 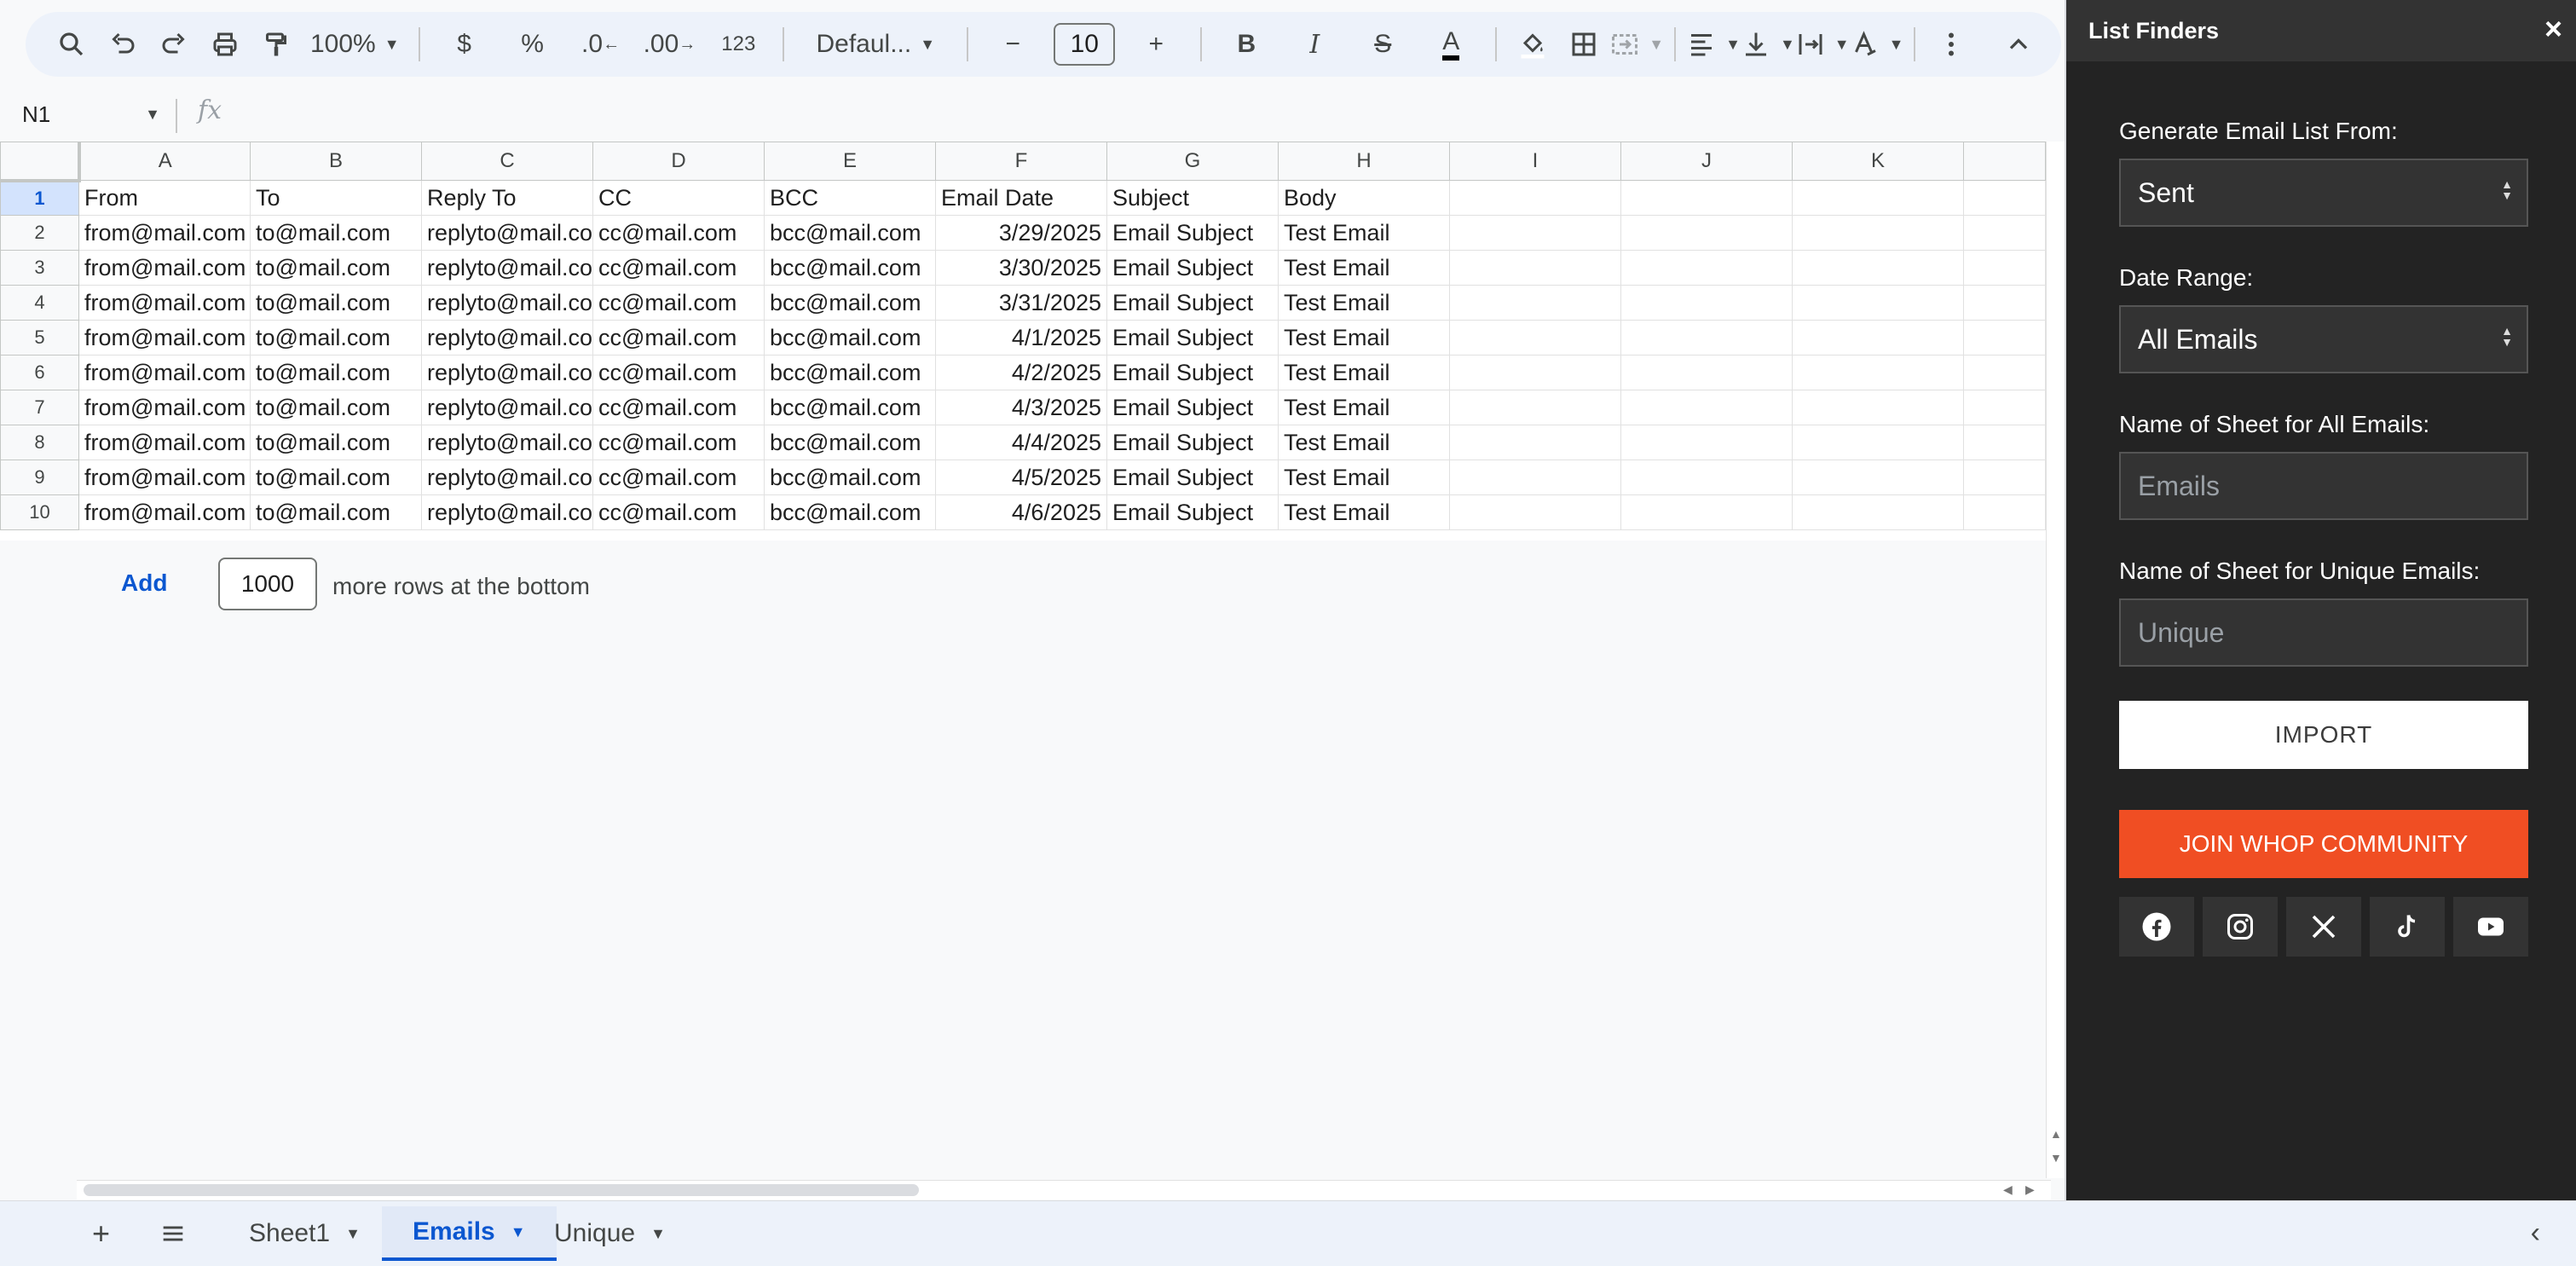 What do you see at coordinates (101, 1234) in the screenshot?
I see `add-sheet-button: +` at bounding box center [101, 1234].